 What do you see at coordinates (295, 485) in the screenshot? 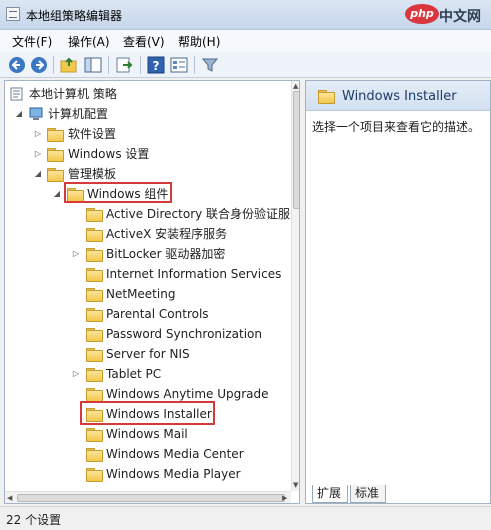
I see `scroll-down-icon: ▼` at bounding box center [295, 485].